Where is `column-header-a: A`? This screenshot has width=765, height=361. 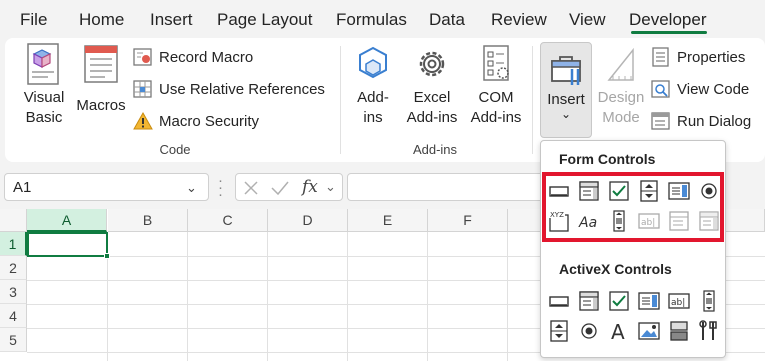
column-header-a: A is located at coordinates (67, 220).